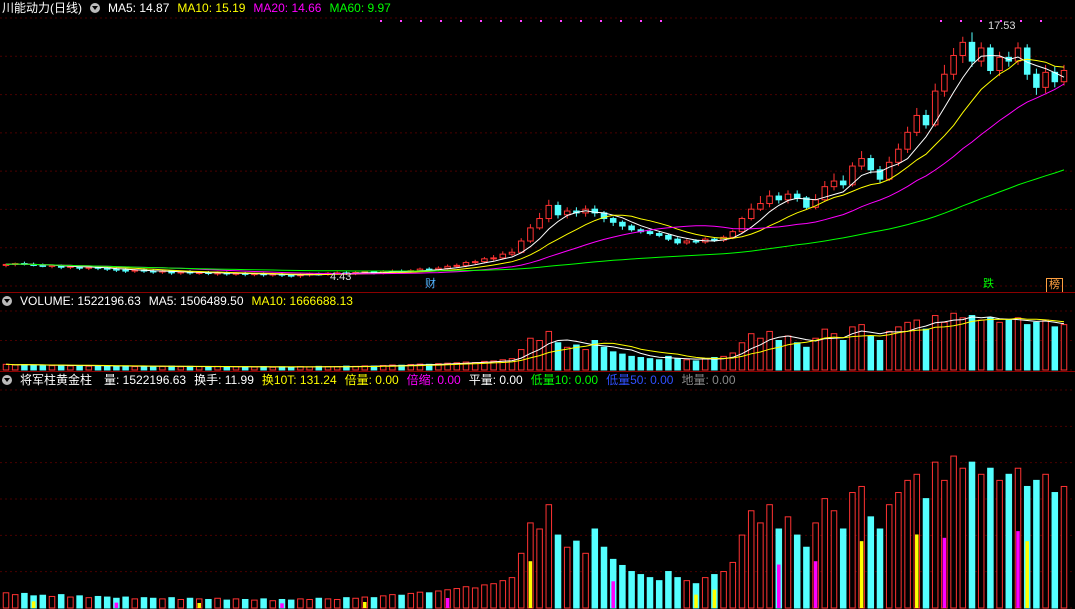 The width and height of the screenshot is (1075, 609). I want to click on volume-chart, so click(537, 332).